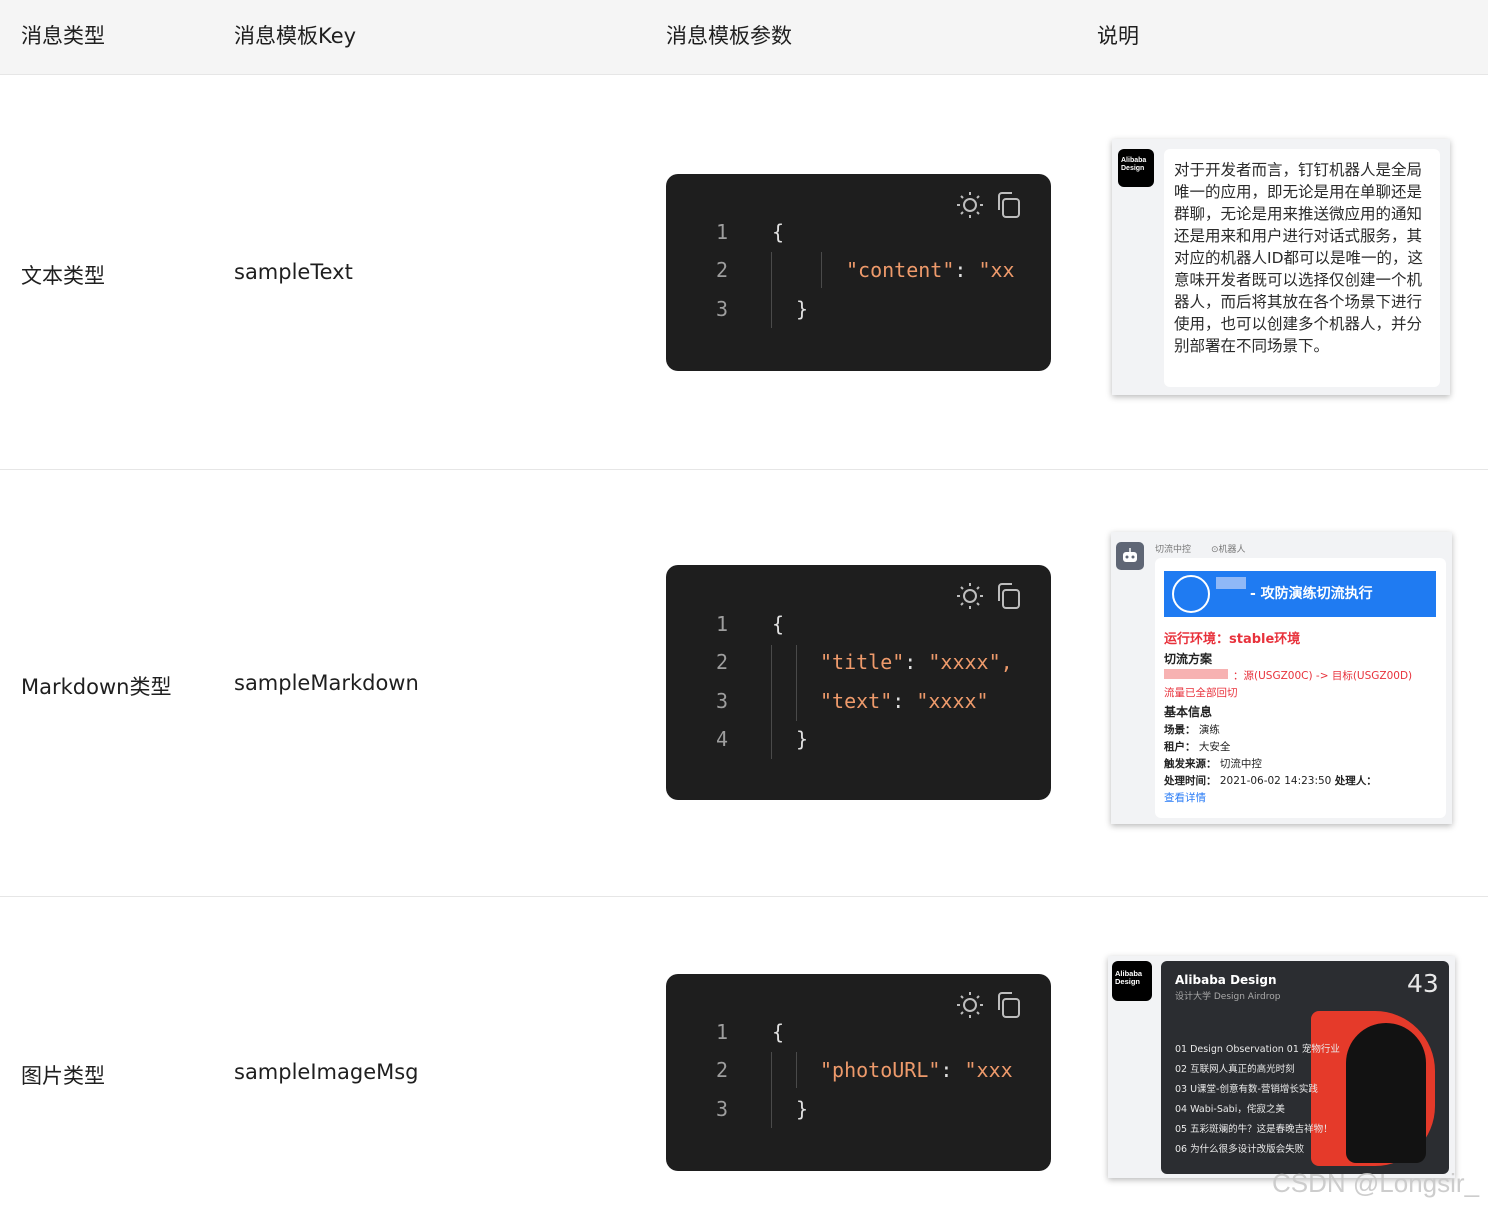 The width and height of the screenshot is (1488, 1212). Describe the element at coordinates (1230, 1109) in the screenshot. I see `list-item: 04 Wabi-Sabi，侘寂之美` at that location.